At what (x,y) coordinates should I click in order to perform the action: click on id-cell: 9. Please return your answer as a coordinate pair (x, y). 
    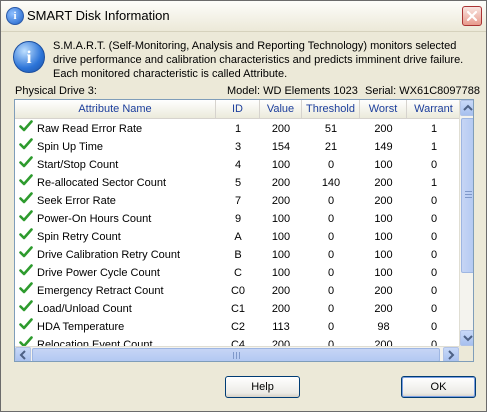
    Looking at the image, I should click on (238, 219).